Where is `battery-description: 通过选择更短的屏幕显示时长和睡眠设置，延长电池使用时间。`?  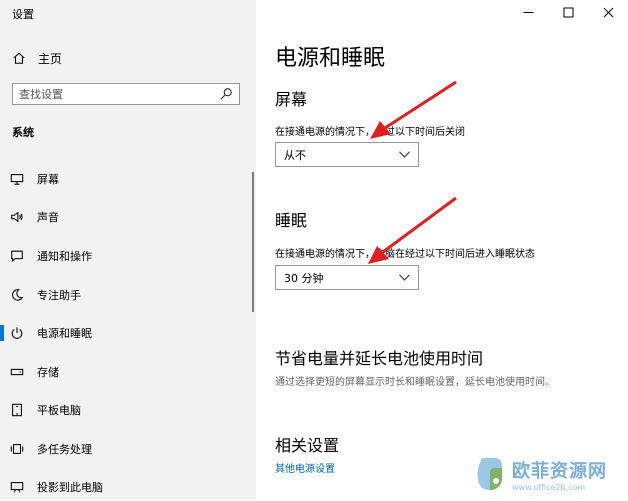 battery-description: 通过选择更短的屏幕显示时长和睡眠设置，延长电池使用时间。 is located at coordinates (415, 382).